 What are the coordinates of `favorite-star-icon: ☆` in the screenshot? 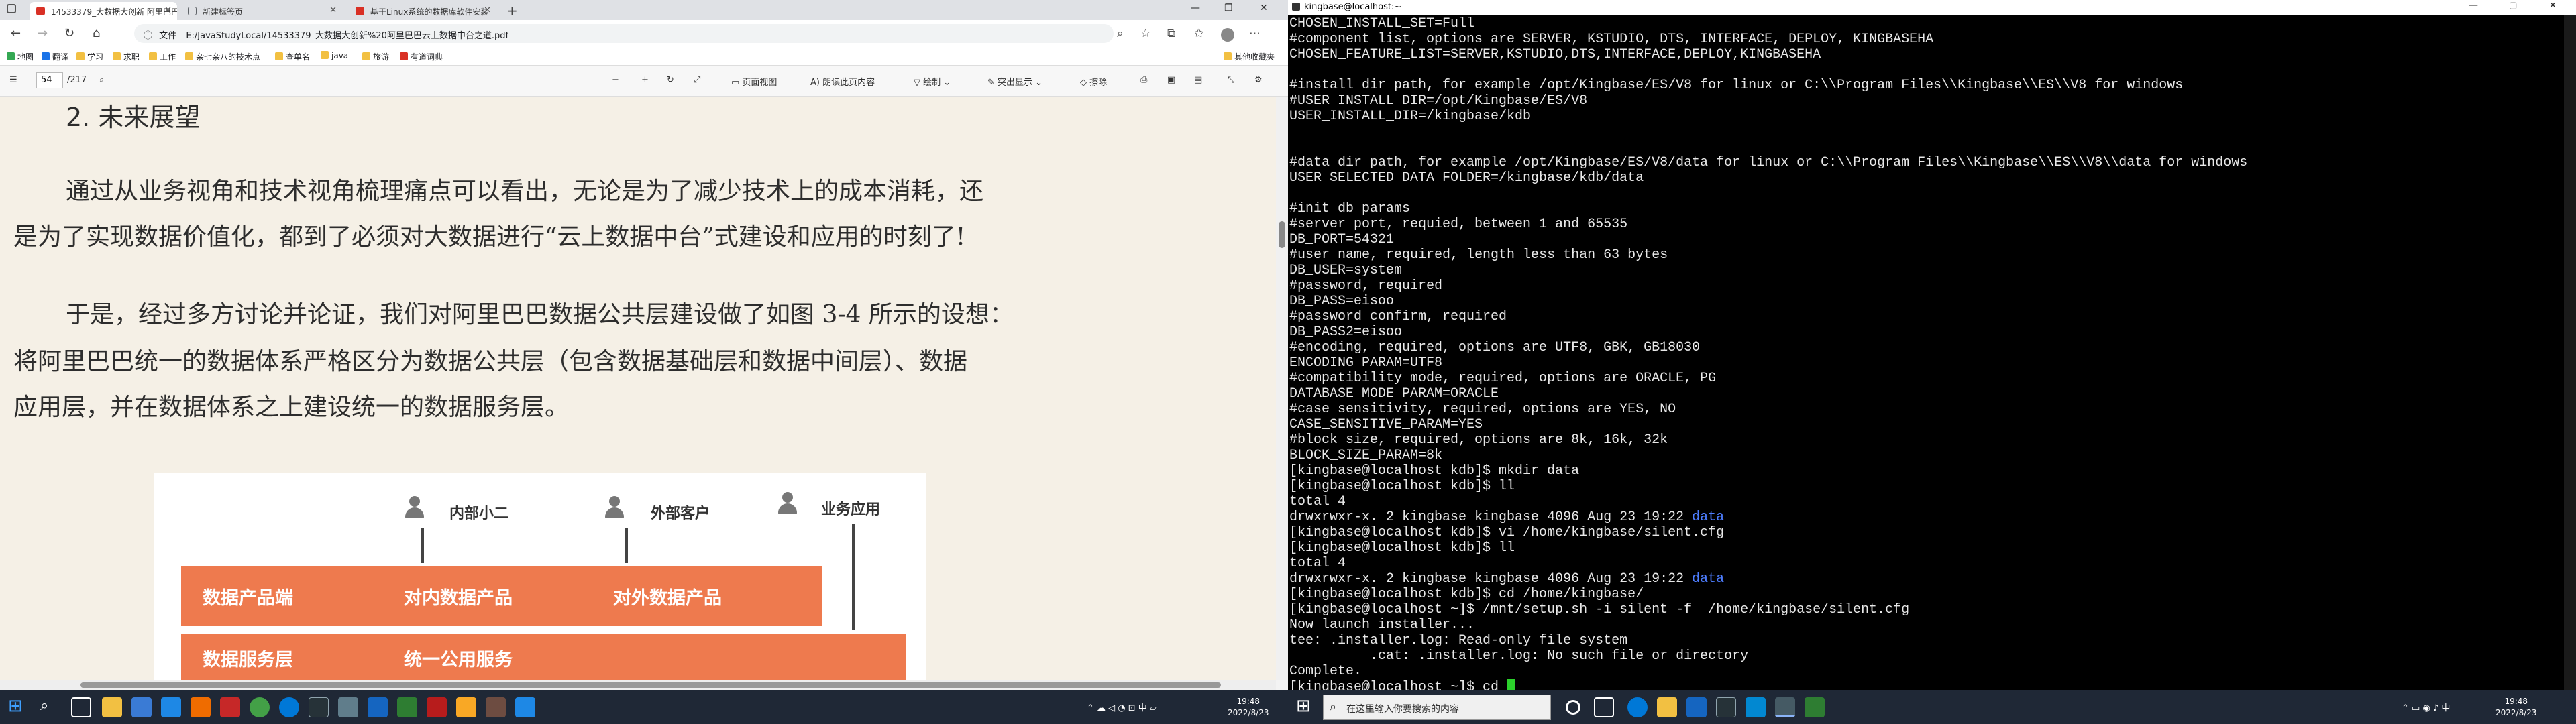 It's located at (1145, 33).